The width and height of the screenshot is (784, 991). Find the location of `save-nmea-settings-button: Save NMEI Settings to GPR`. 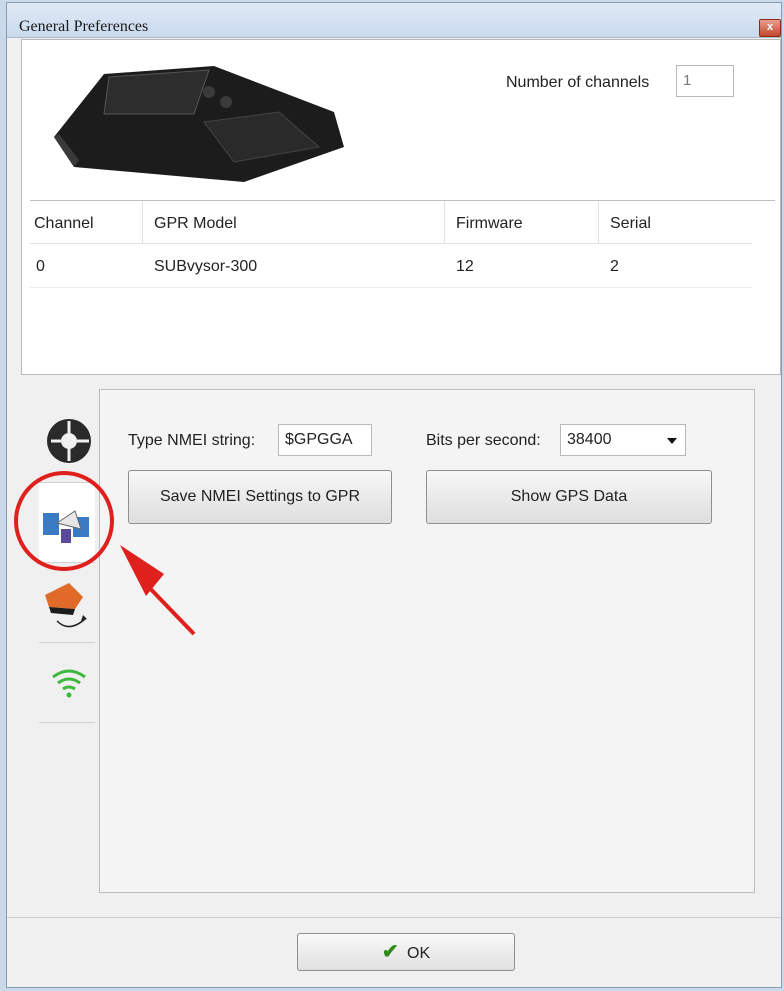

save-nmea-settings-button: Save NMEI Settings to GPR is located at coordinates (260, 497).